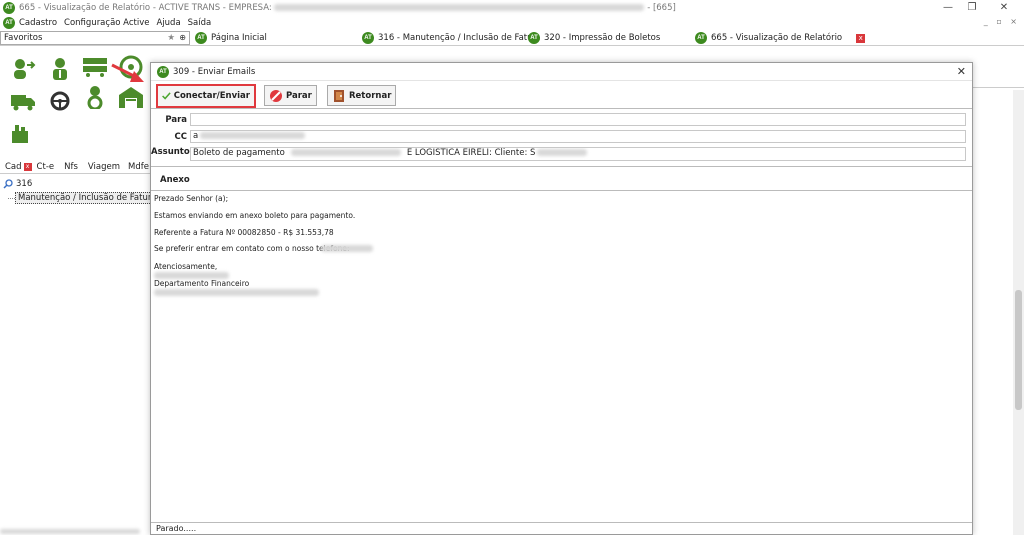 The image size is (1024, 535). I want to click on tree-connector, so click(11, 198).